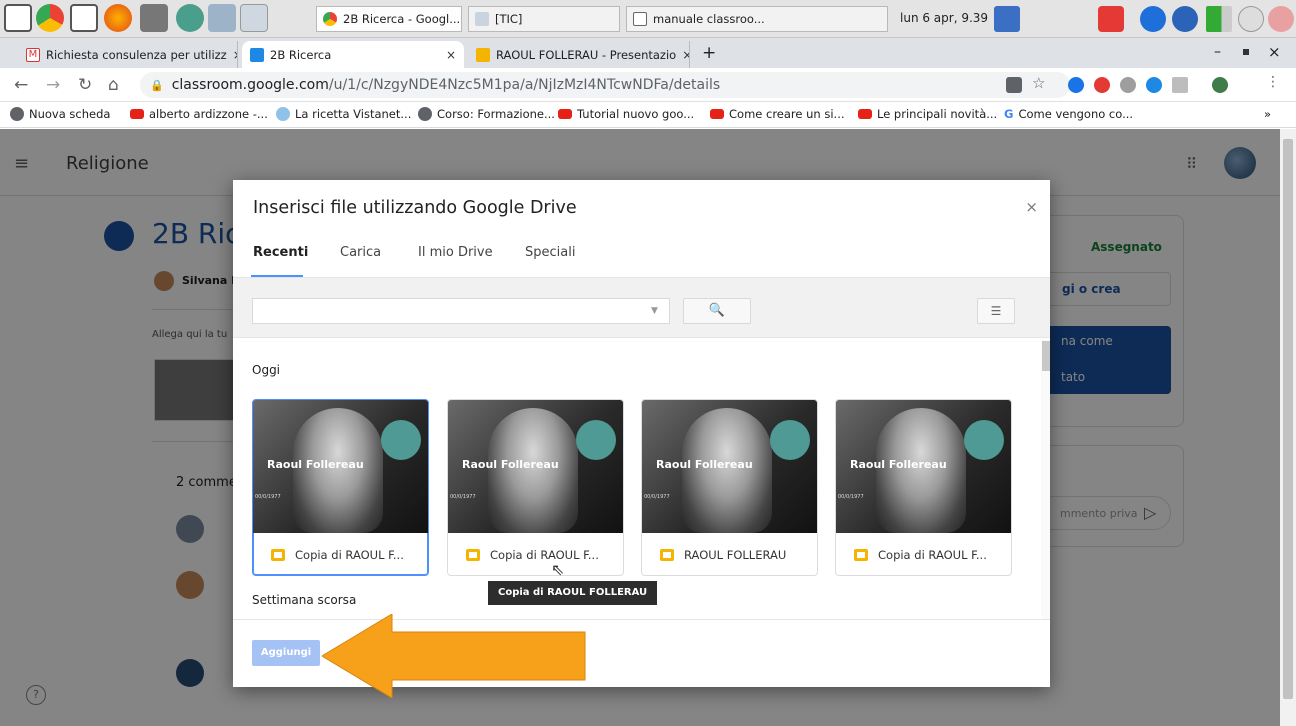 The height and width of the screenshot is (726, 1296). What do you see at coordinates (1219, 19) in the screenshot?
I see `network-icon` at bounding box center [1219, 19].